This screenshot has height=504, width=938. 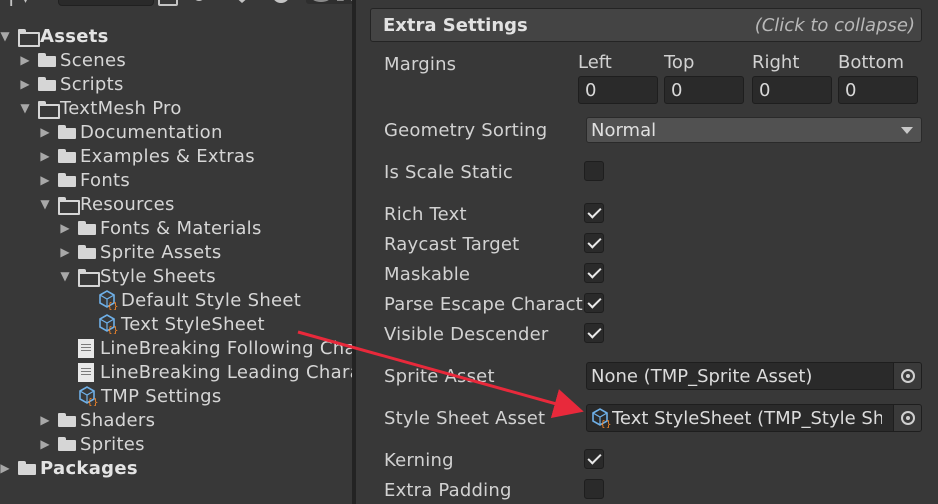 What do you see at coordinates (484, 304) in the screenshot?
I see `parse-escape-label: Parse Escape Characters` at bounding box center [484, 304].